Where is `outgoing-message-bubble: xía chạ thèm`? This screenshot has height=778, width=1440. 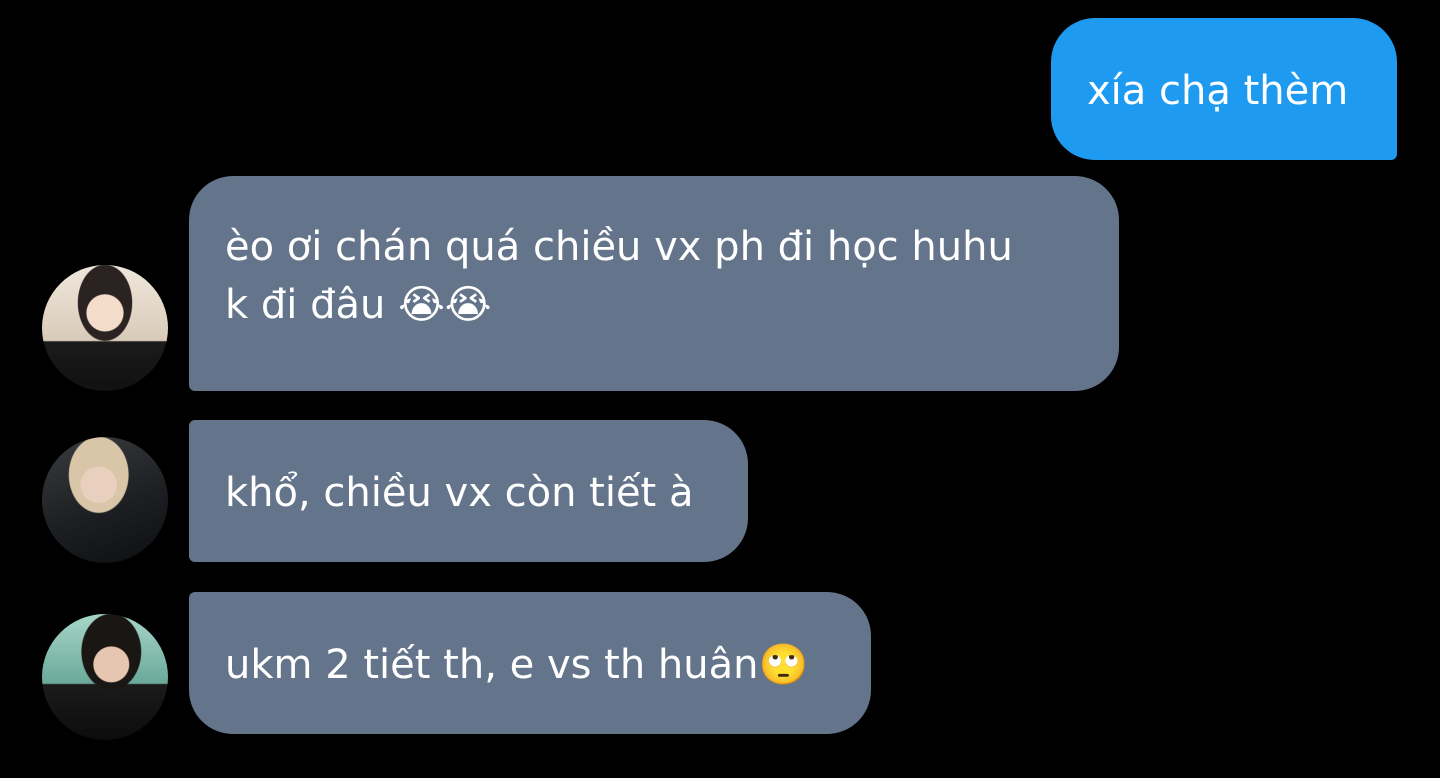
outgoing-message-bubble: xía chạ thèm is located at coordinates (1224, 89).